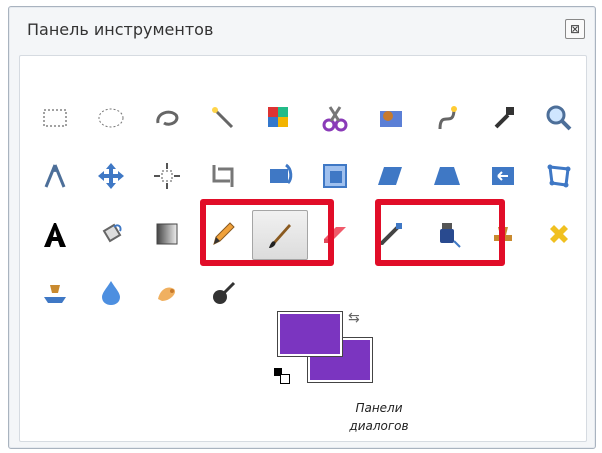 The image size is (602, 453). Describe the element at coordinates (379, 417) in the screenshot. I see `dialog-panels-caption: Панели диалогов` at that location.